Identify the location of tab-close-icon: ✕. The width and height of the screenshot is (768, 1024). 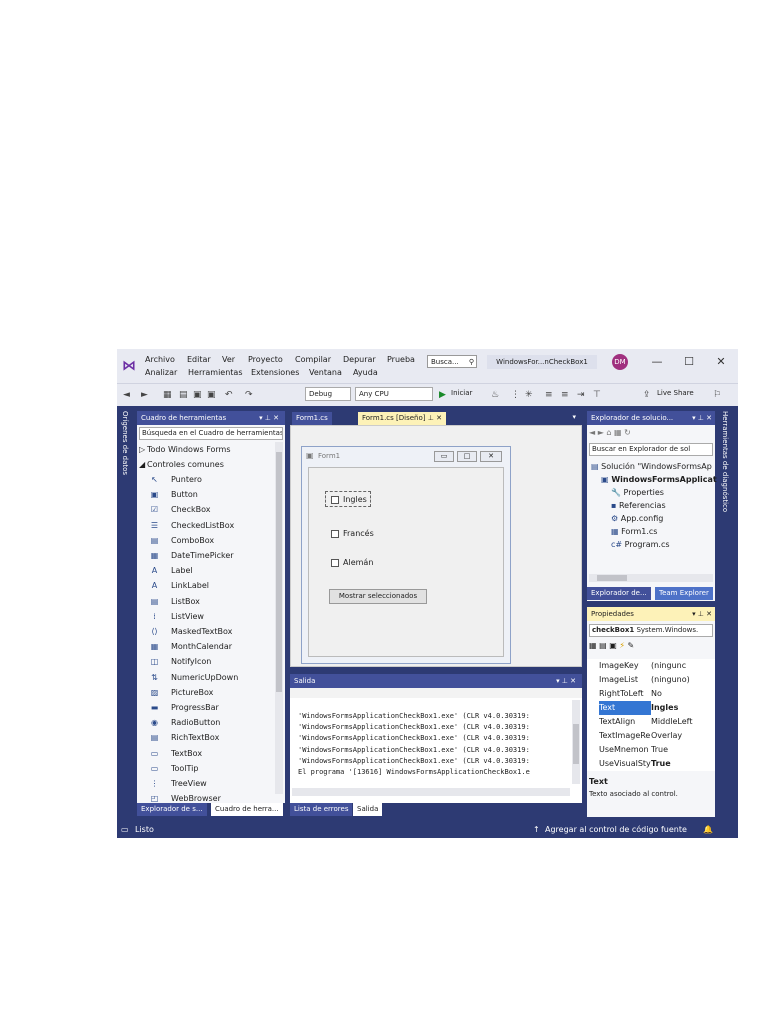
(439, 418).